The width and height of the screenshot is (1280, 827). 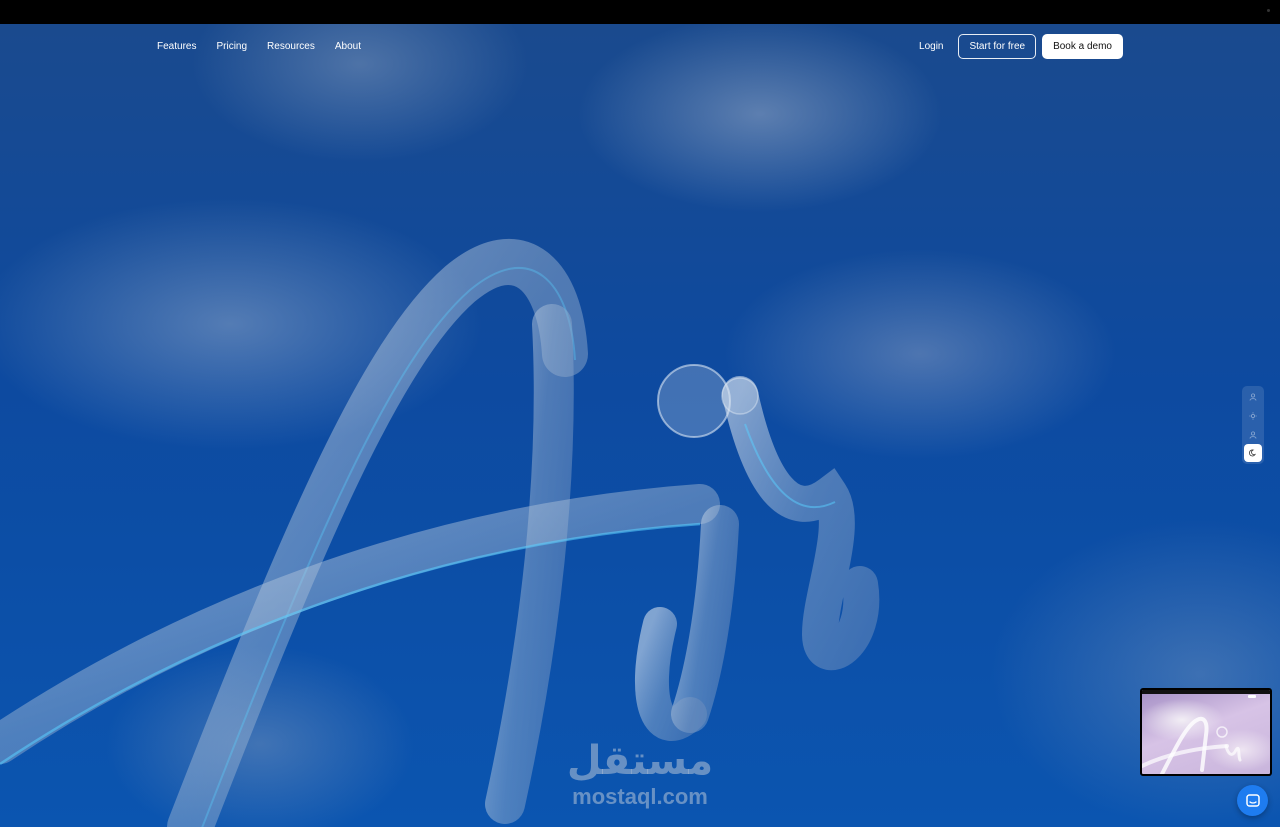 I want to click on nav-actions: Login Start for free Book a demo, so click(x=1021, y=46).